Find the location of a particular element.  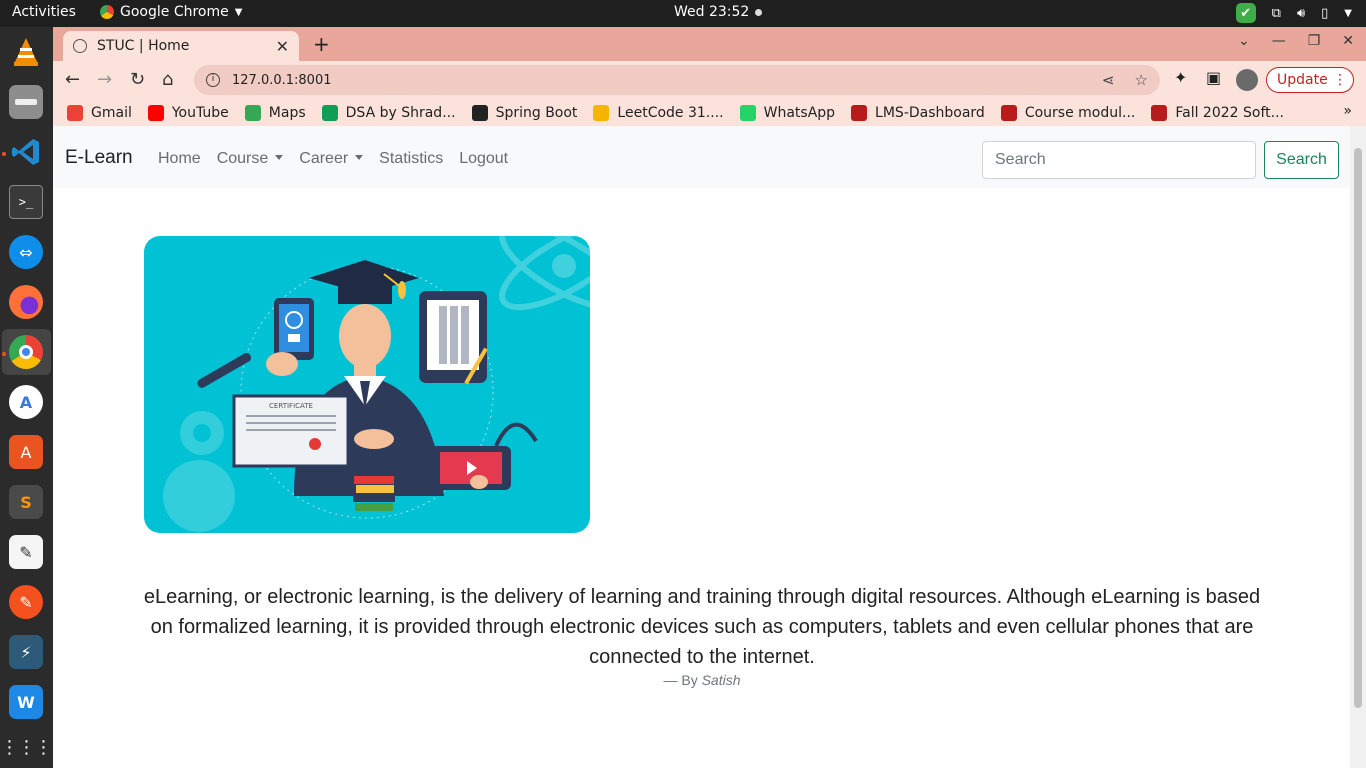

more-vert-icon: ⋮ is located at coordinates (1340, 80).